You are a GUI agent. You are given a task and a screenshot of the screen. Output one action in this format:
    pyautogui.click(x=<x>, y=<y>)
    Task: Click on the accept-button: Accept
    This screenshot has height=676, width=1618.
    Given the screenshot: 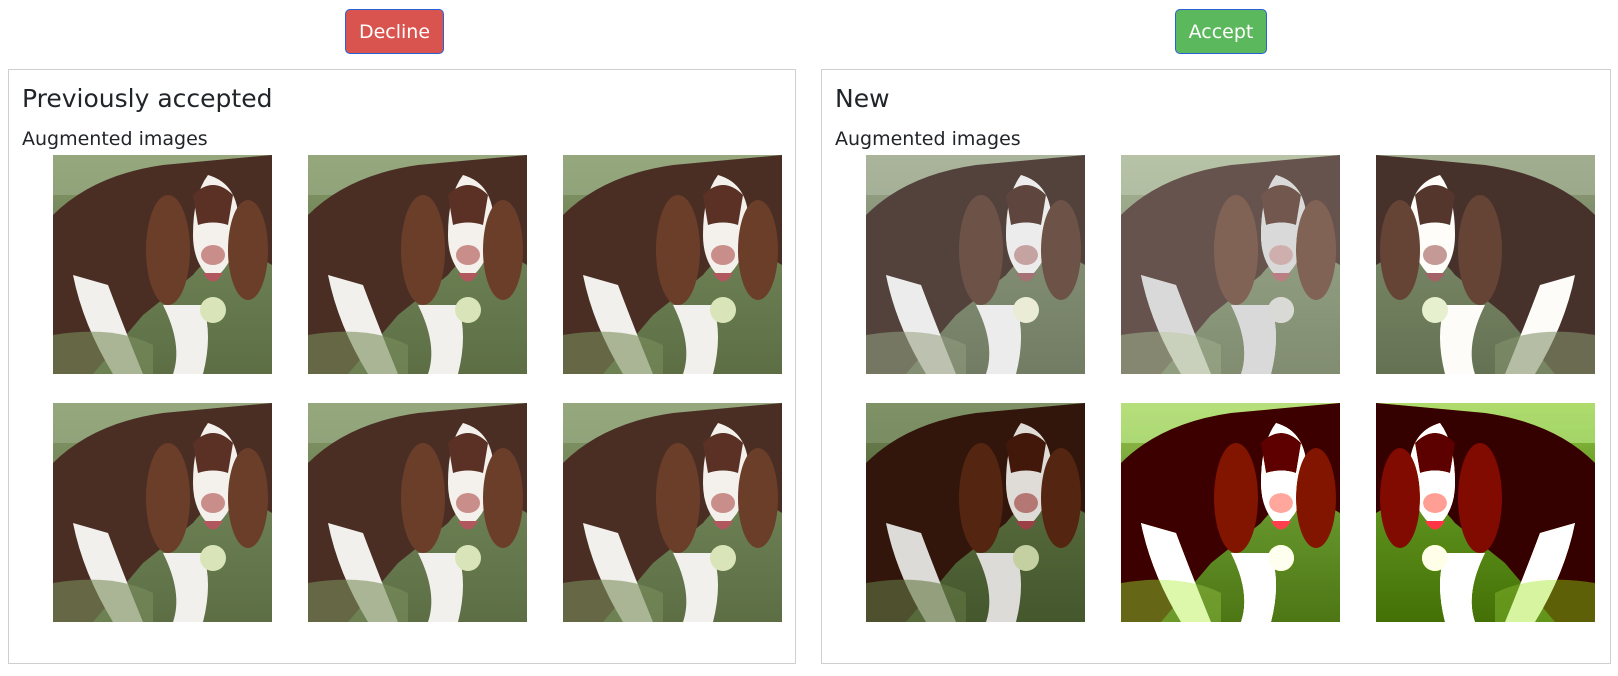 What is the action you would take?
    pyautogui.click(x=1221, y=31)
    